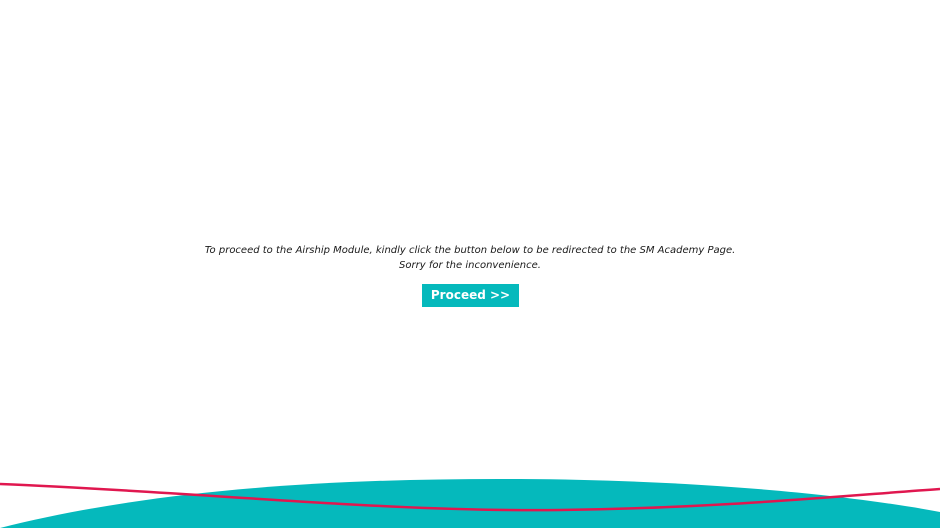 The width and height of the screenshot is (940, 528). What do you see at coordinates (470, 295) in the screenshot?
I see `proceed-button: Proceed >>` at bounding box center [470, 295].